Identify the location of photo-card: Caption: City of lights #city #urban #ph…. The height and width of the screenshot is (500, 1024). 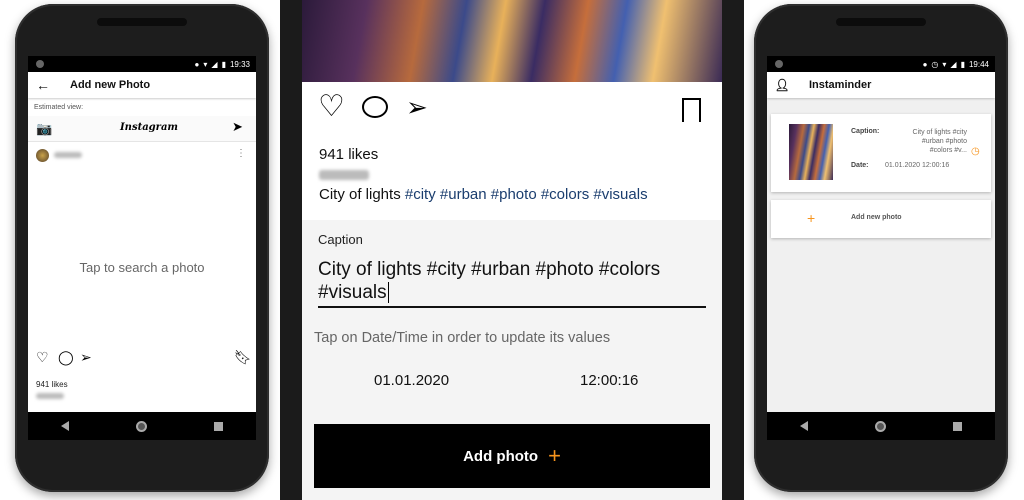
(881, 153).